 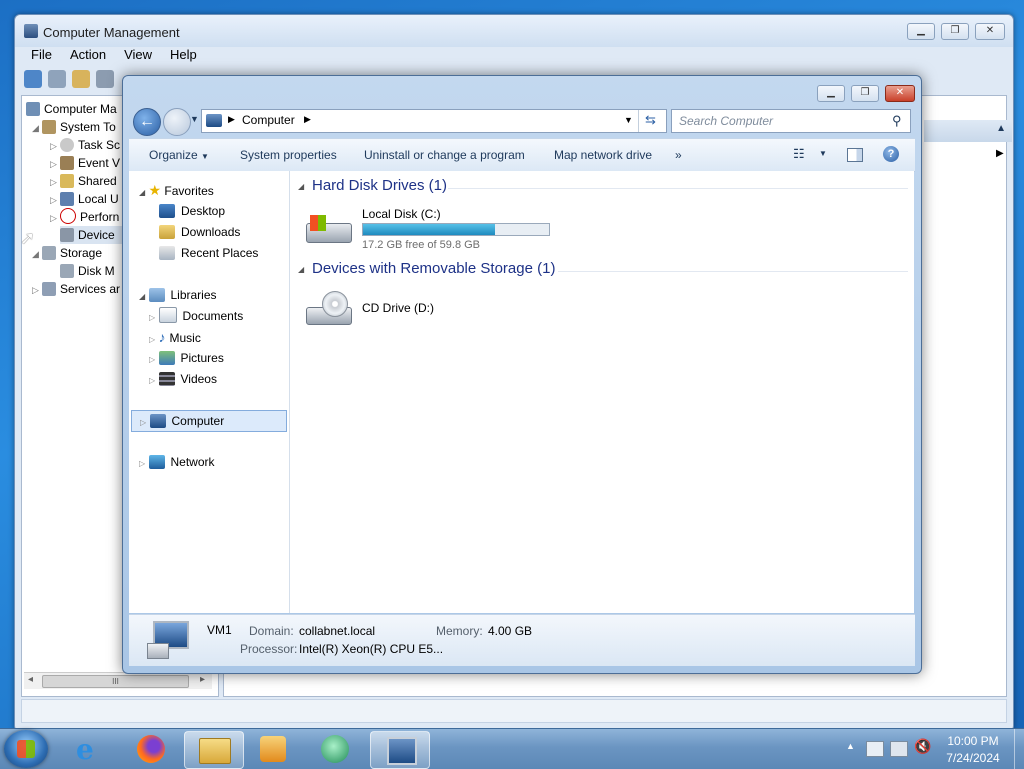 I want to click on forward-button, so click(x=177, y=122).